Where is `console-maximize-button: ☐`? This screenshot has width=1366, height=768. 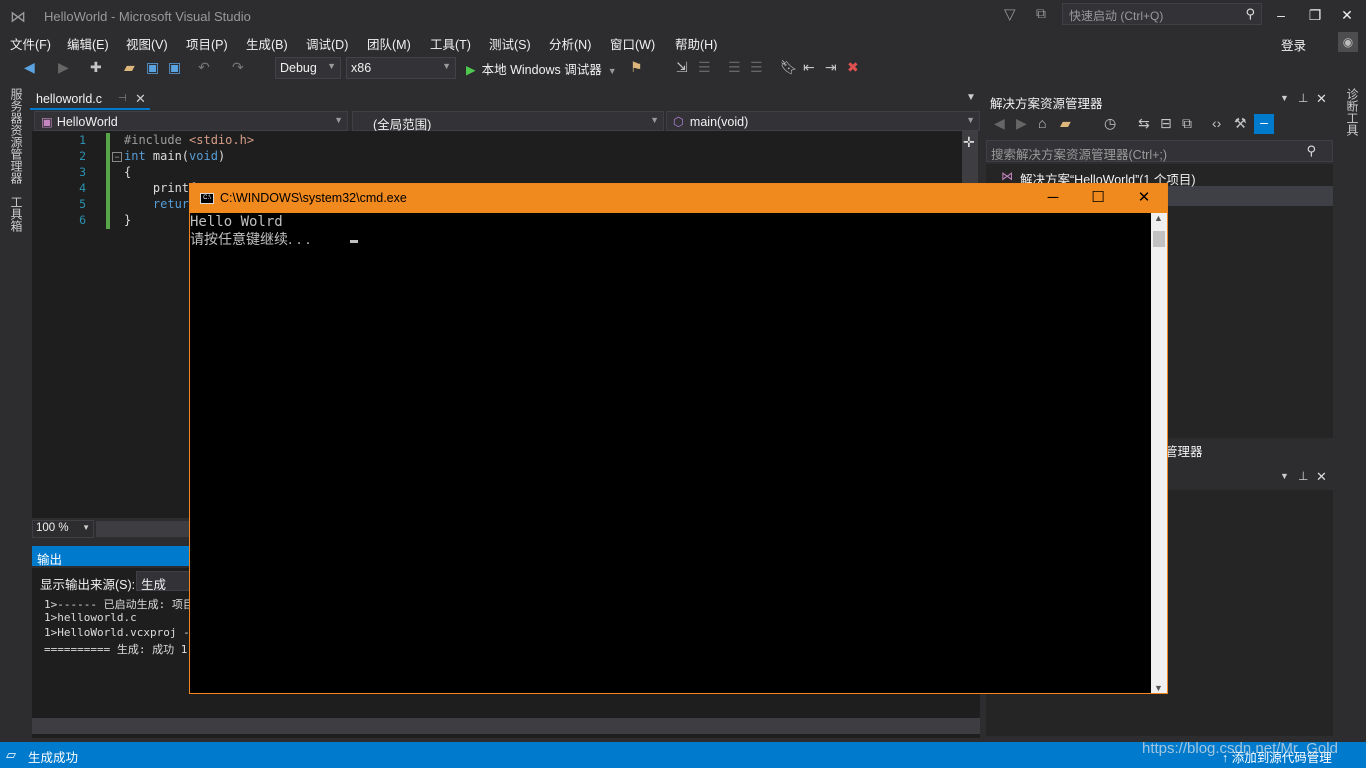
console-maximize-button: ☐ is located at coordinates (1098, 198).